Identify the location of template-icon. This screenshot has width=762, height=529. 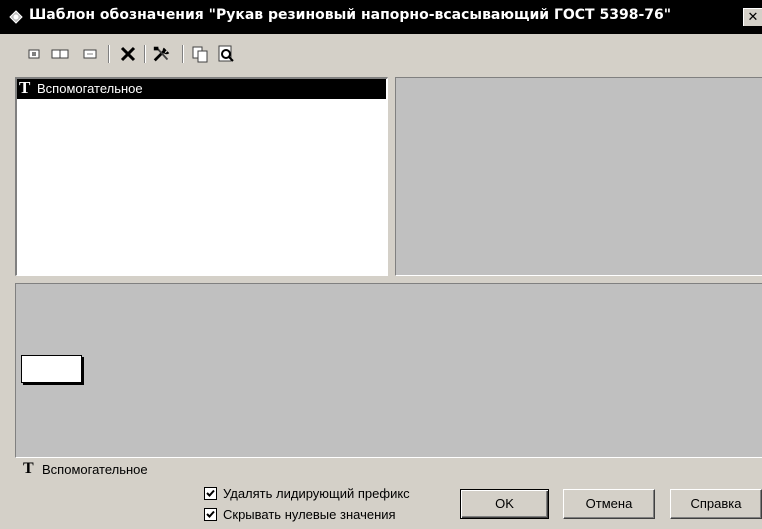
(16, 17).